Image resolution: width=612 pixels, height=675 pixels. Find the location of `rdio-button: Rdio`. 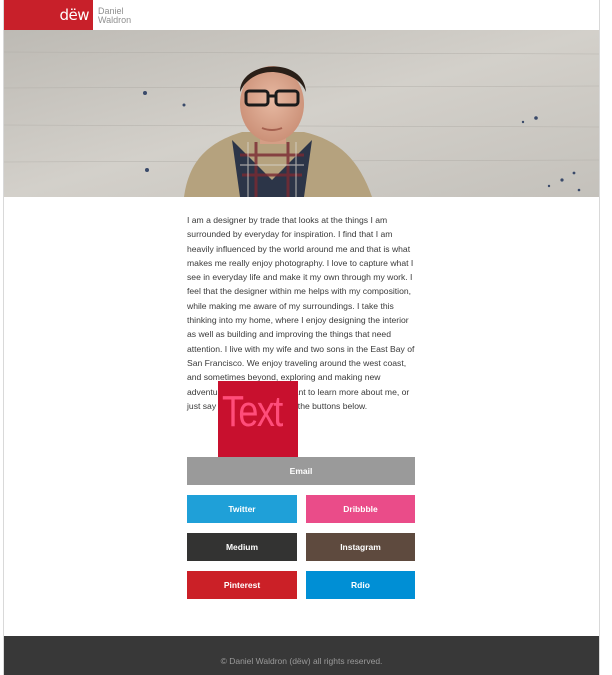

rdio-button: Rdio is located at coordinates (360, 585).